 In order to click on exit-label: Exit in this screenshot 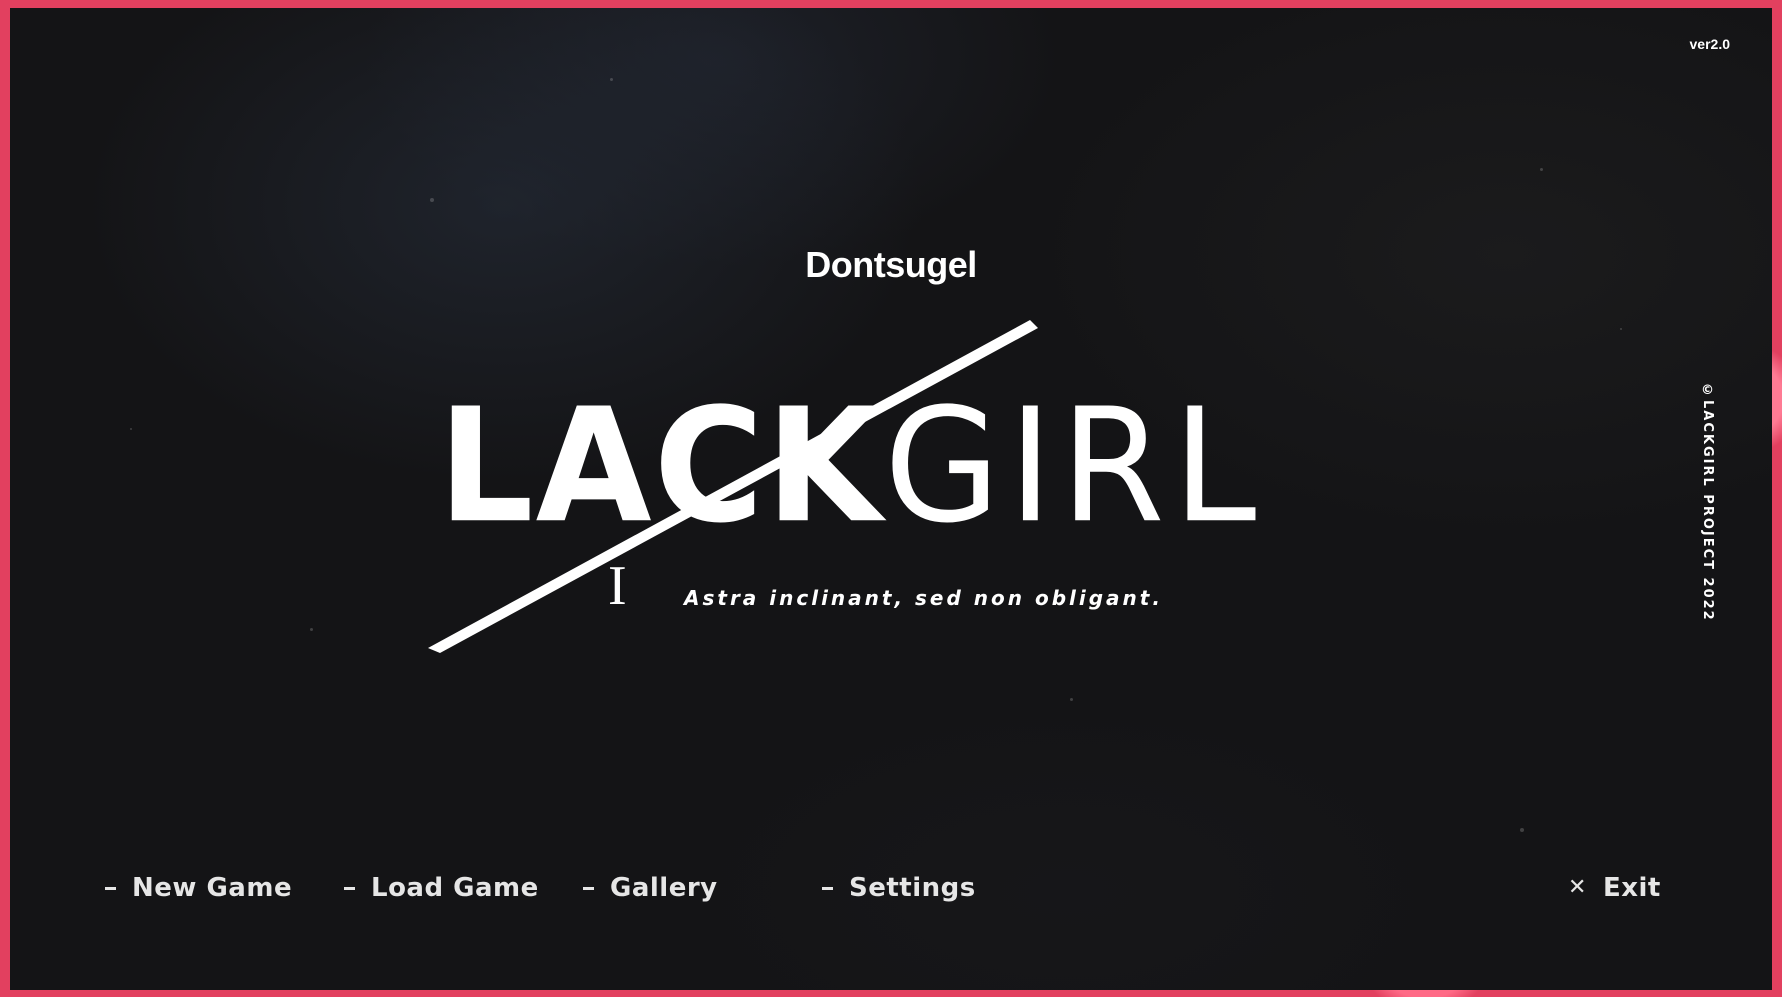, I will do `click(1631, 888)`.